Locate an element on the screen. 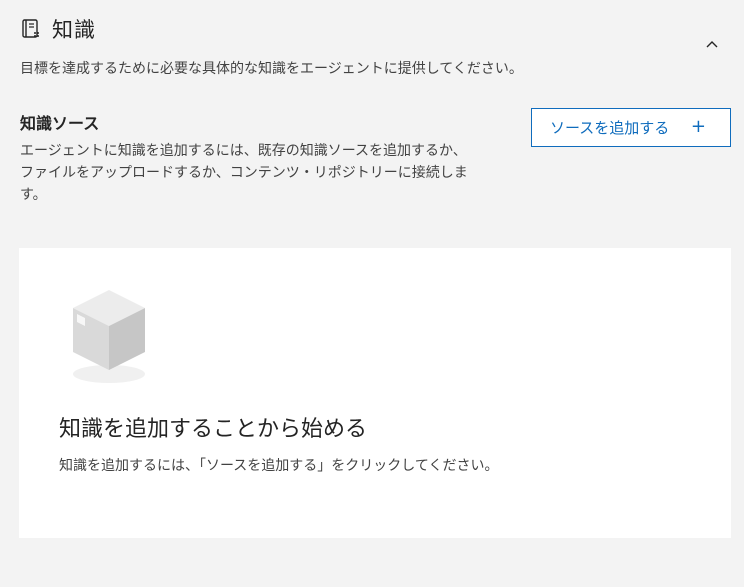 This screenshot has width=744, height=587. empty-state-title: 知識を追加することから始める is located at coordinates (213, 429).